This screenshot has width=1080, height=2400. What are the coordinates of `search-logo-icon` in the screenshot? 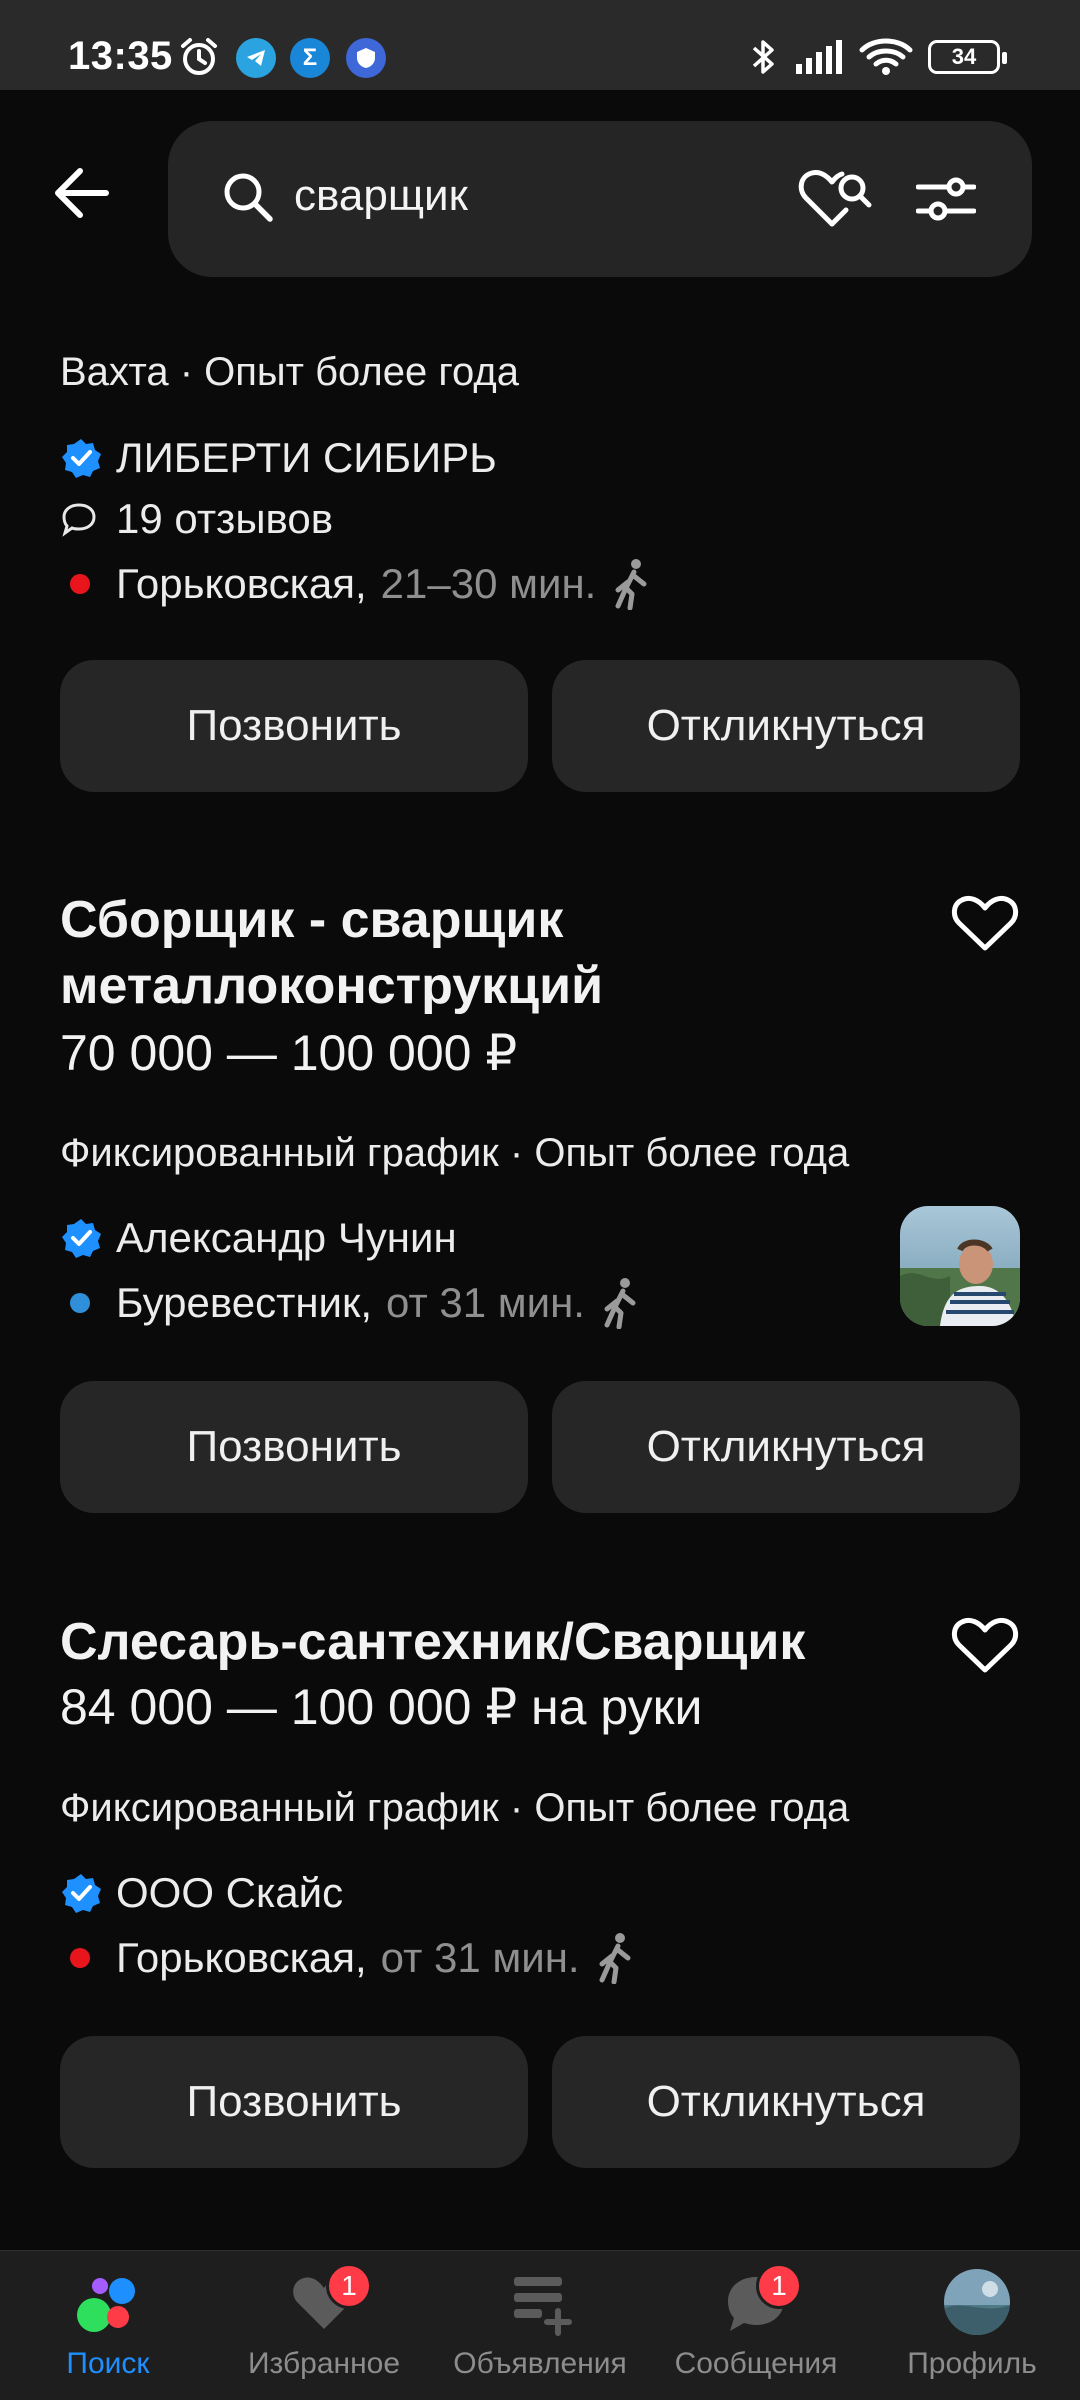 It's located at (106, 2305).